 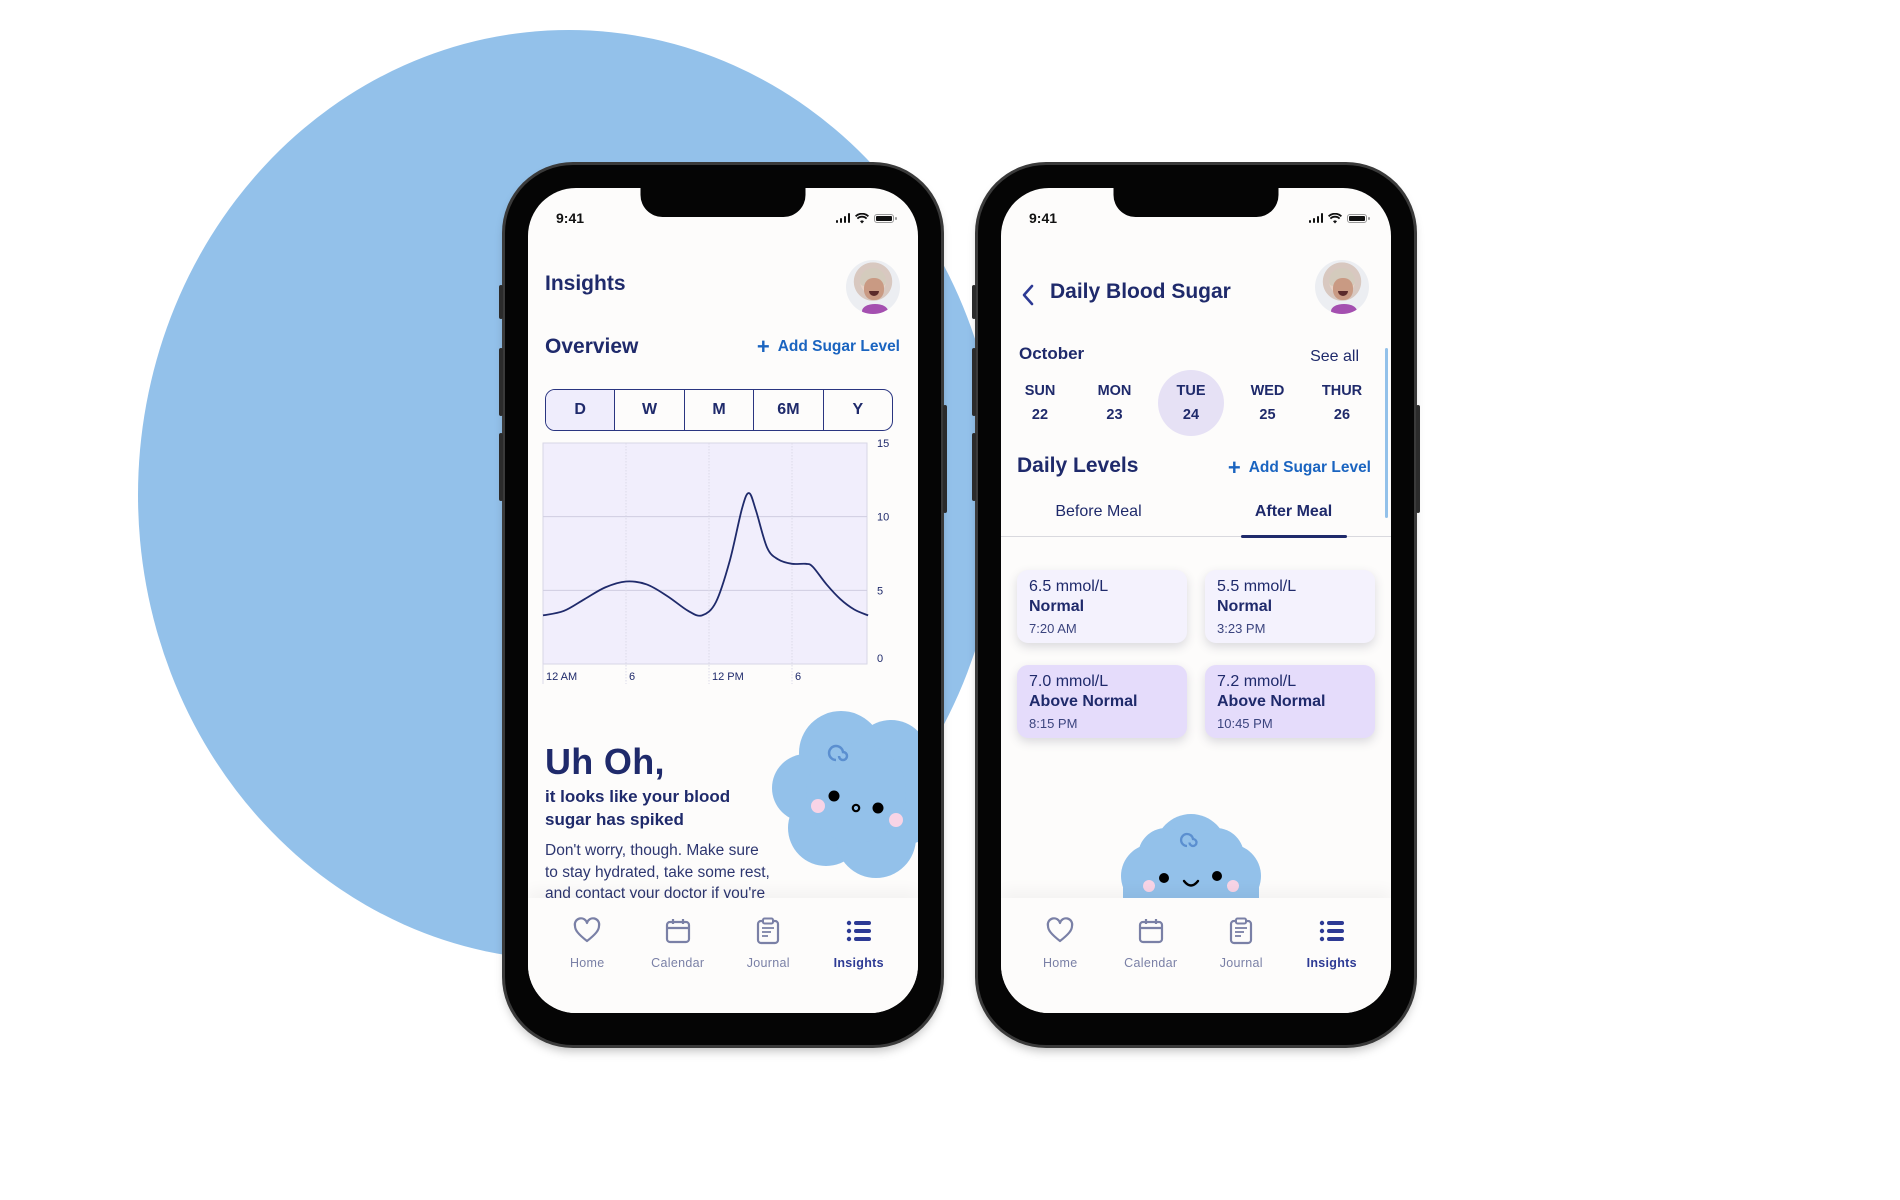 What do you see at coordinates (1290, 701) in the screenshot?
I see `reading-card: 7.2 mmol/L Above Normal 10:45 PM` at bounding box center [1290, 701].